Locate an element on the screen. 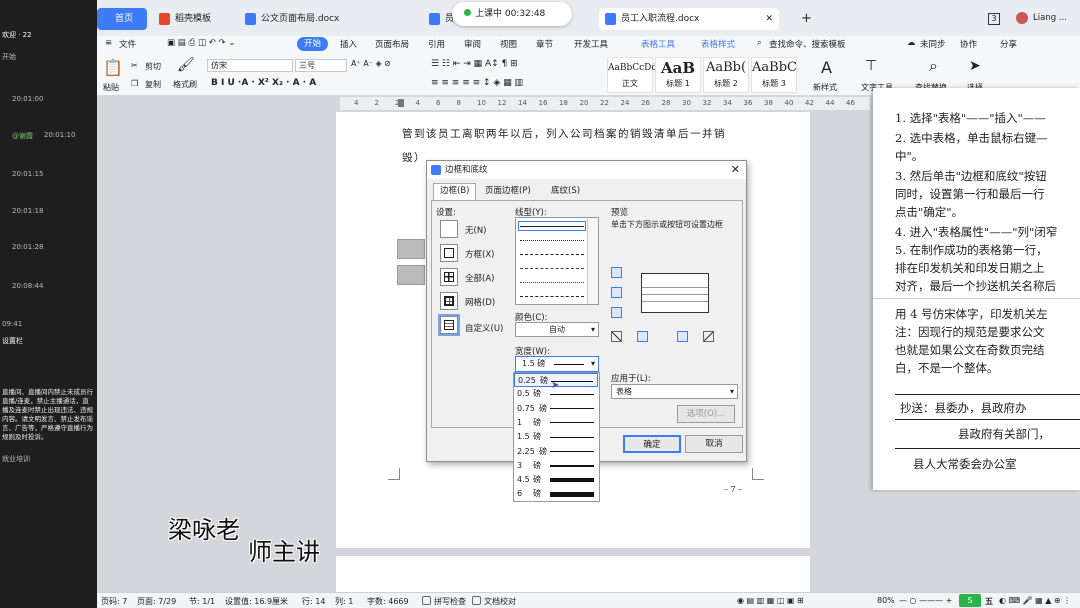 The width and height of the screenshot is (1080, 608). chat-settings-link: 设置栏 is located at coordinates (12, 341).